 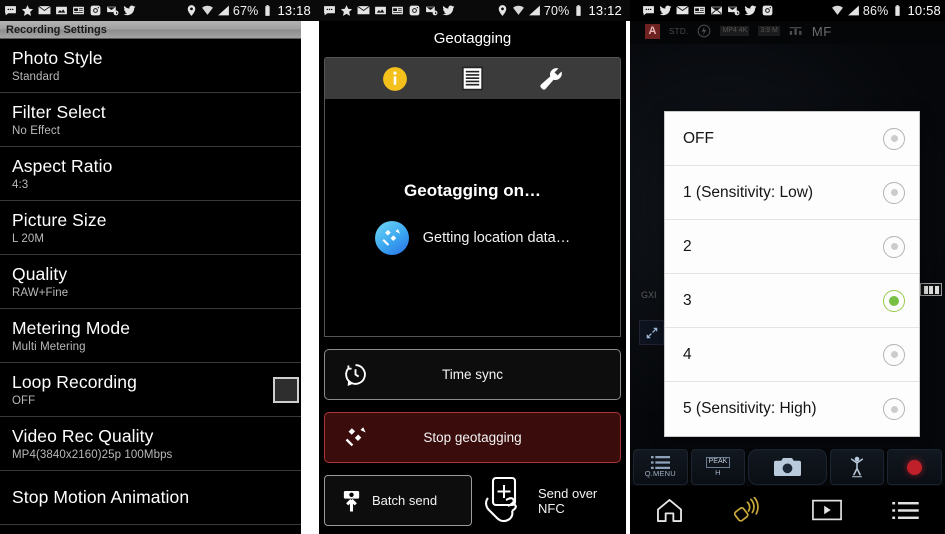 I want to click on email-sync-icon, so click(x=431, y=10).